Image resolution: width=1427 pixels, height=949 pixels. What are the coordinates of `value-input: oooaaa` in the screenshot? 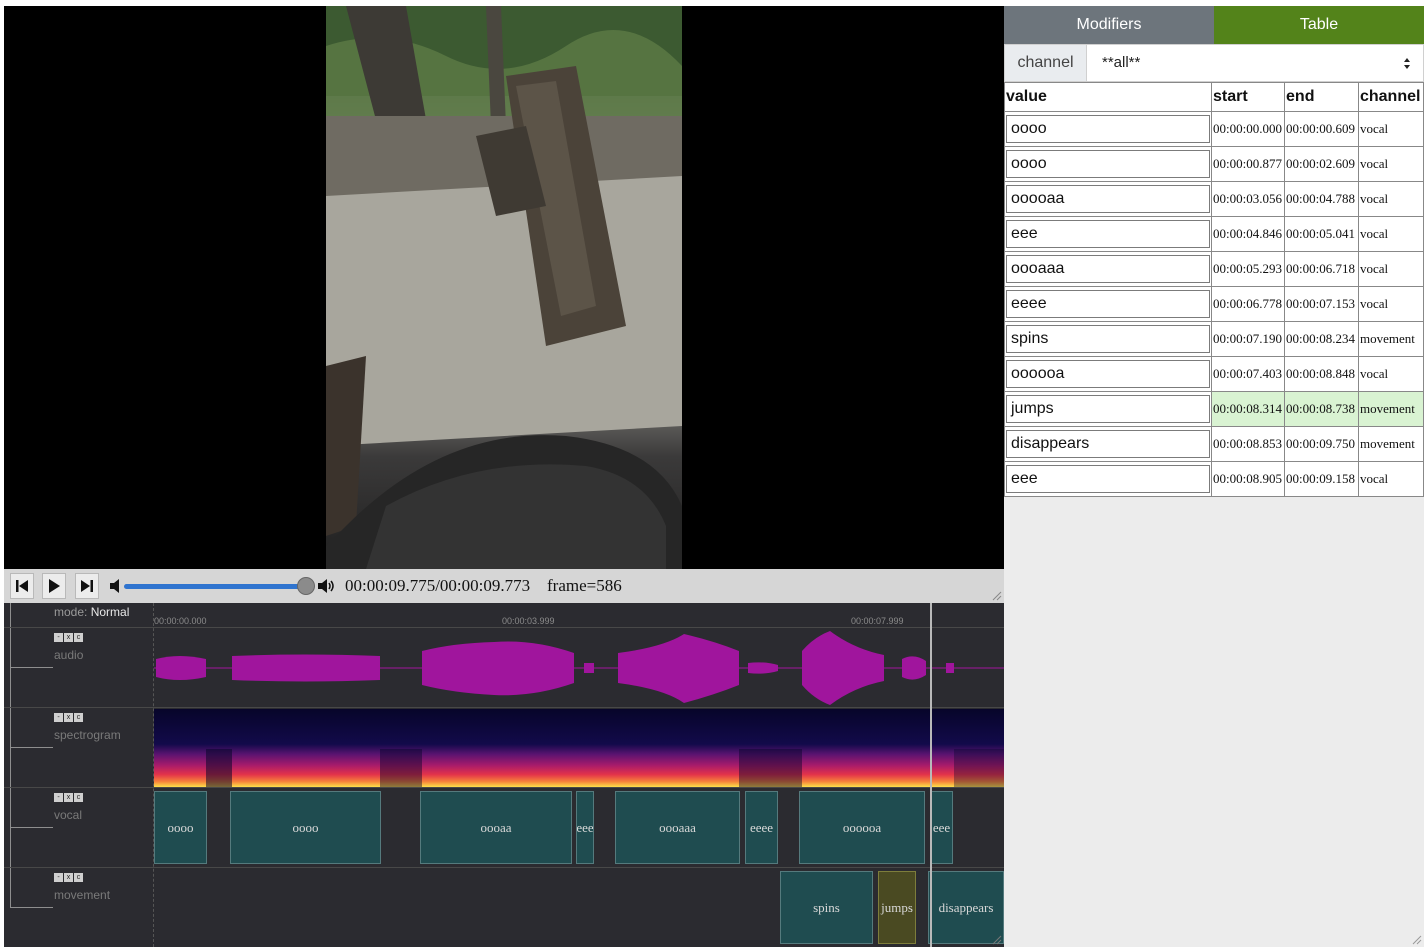 It's located at (1108, 269).